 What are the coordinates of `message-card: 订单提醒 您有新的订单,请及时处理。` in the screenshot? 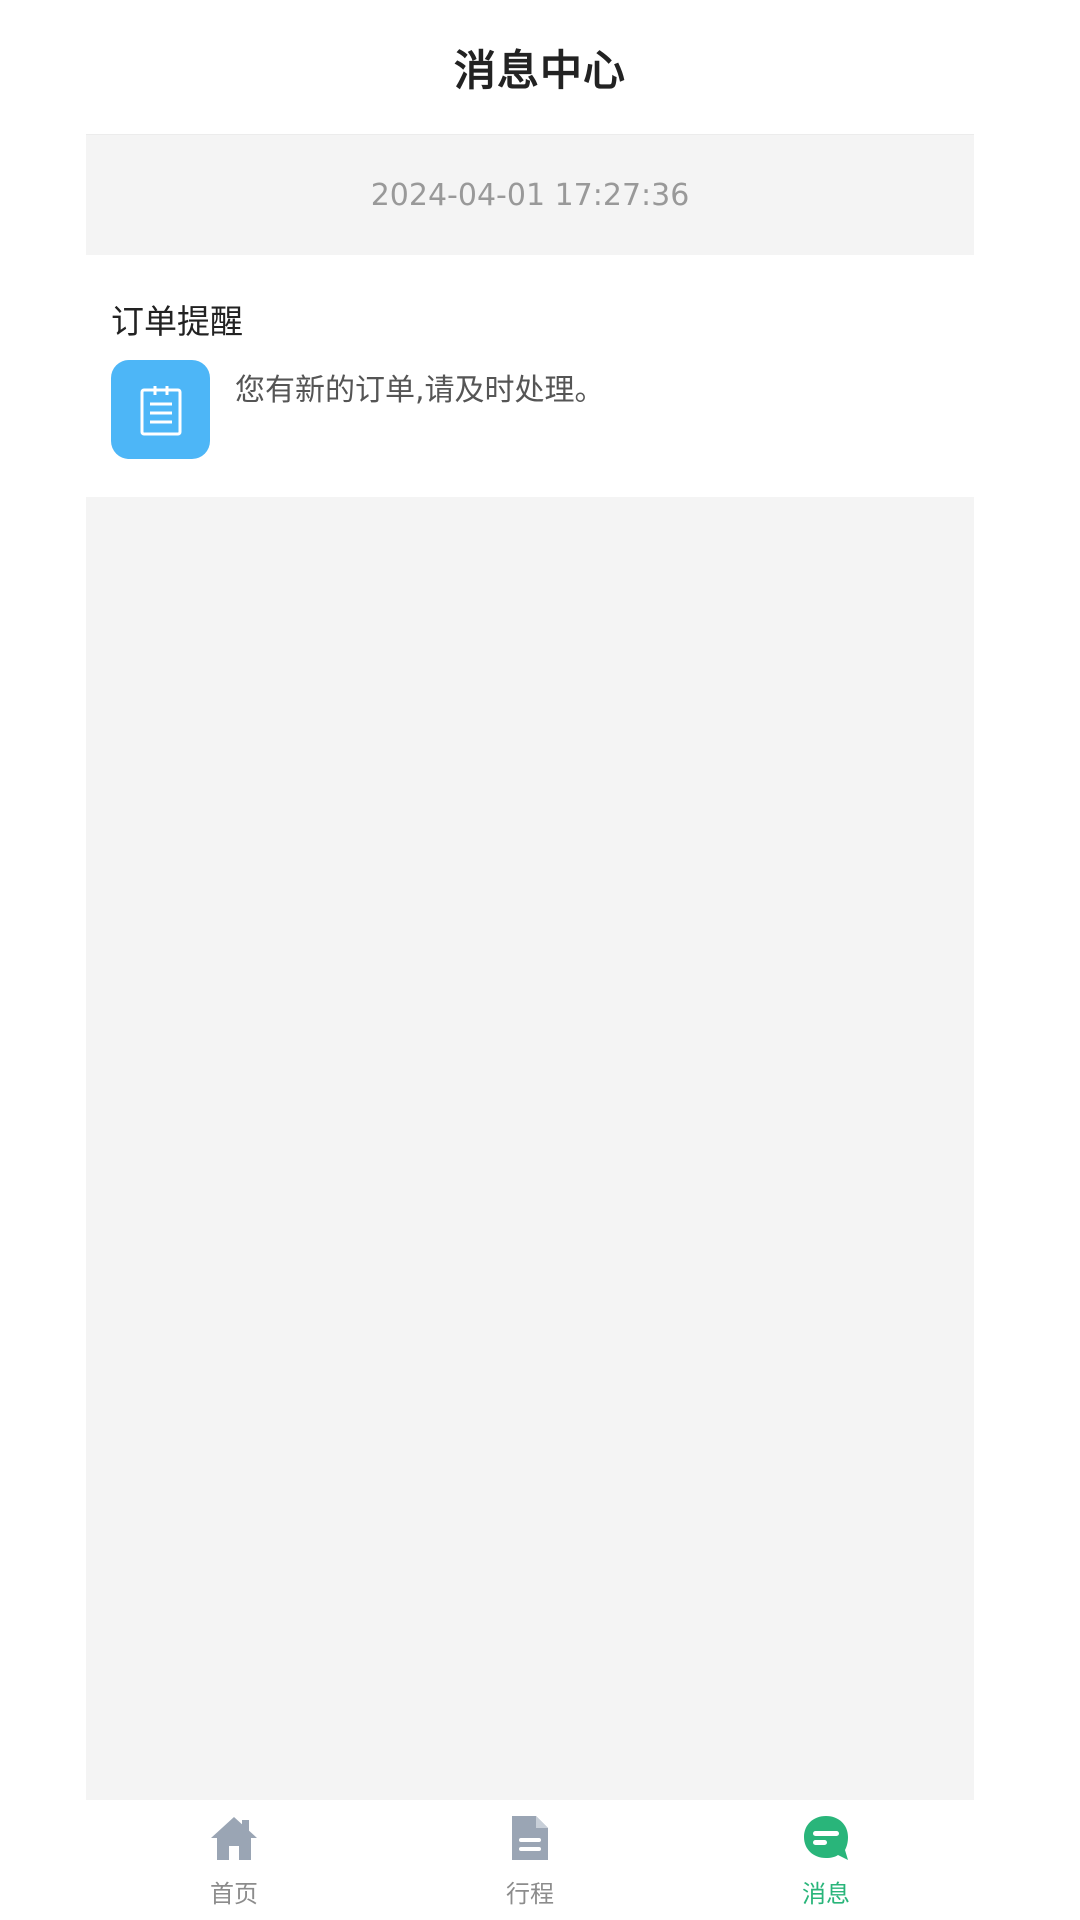 It's located at (530, 376).